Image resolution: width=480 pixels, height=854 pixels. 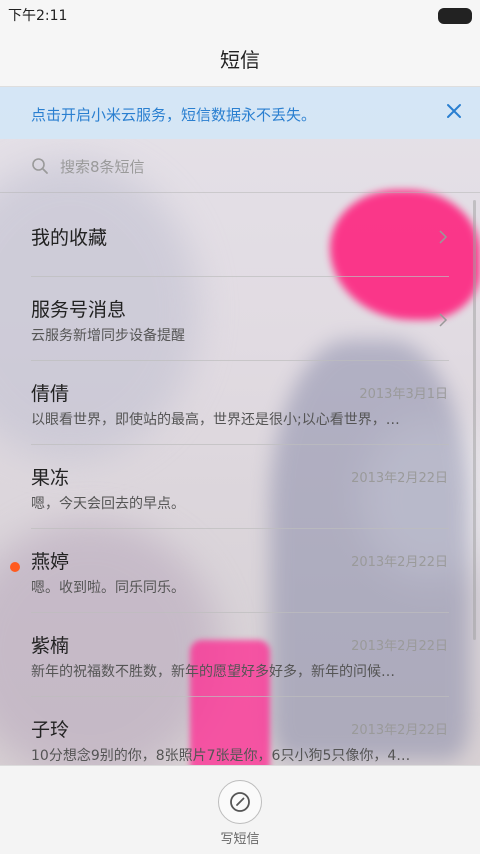 I want to click on contact-name: 果冻, so click(x=50, y=478).